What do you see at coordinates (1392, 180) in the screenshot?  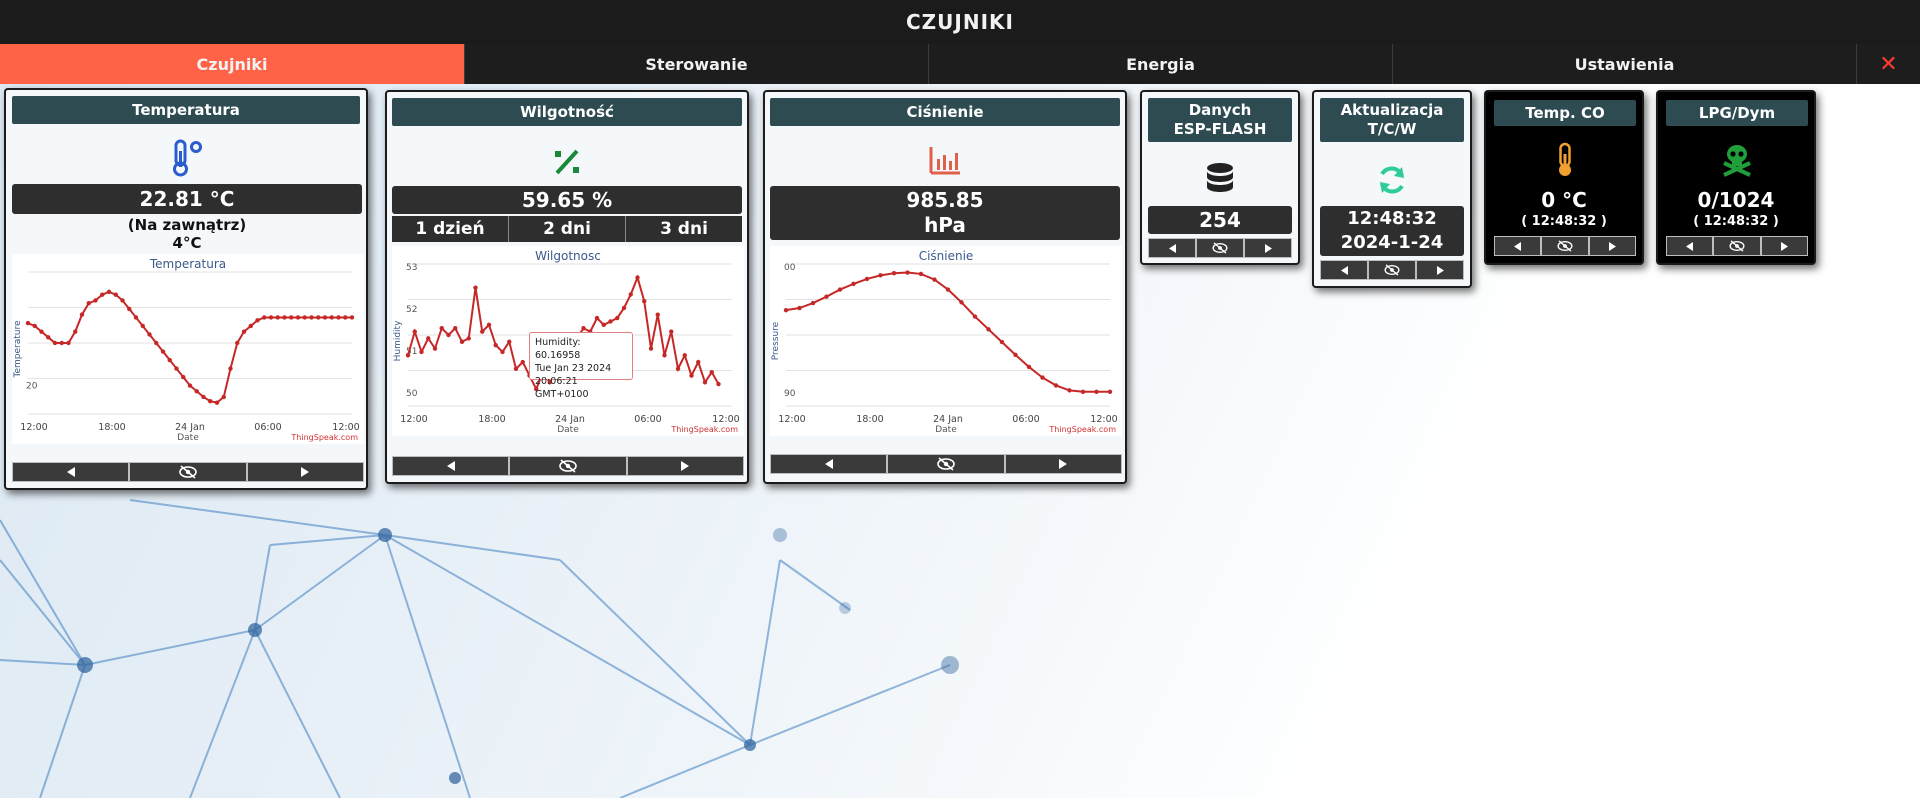 I see `refresh-icon` at bounding box center [1392, 180].